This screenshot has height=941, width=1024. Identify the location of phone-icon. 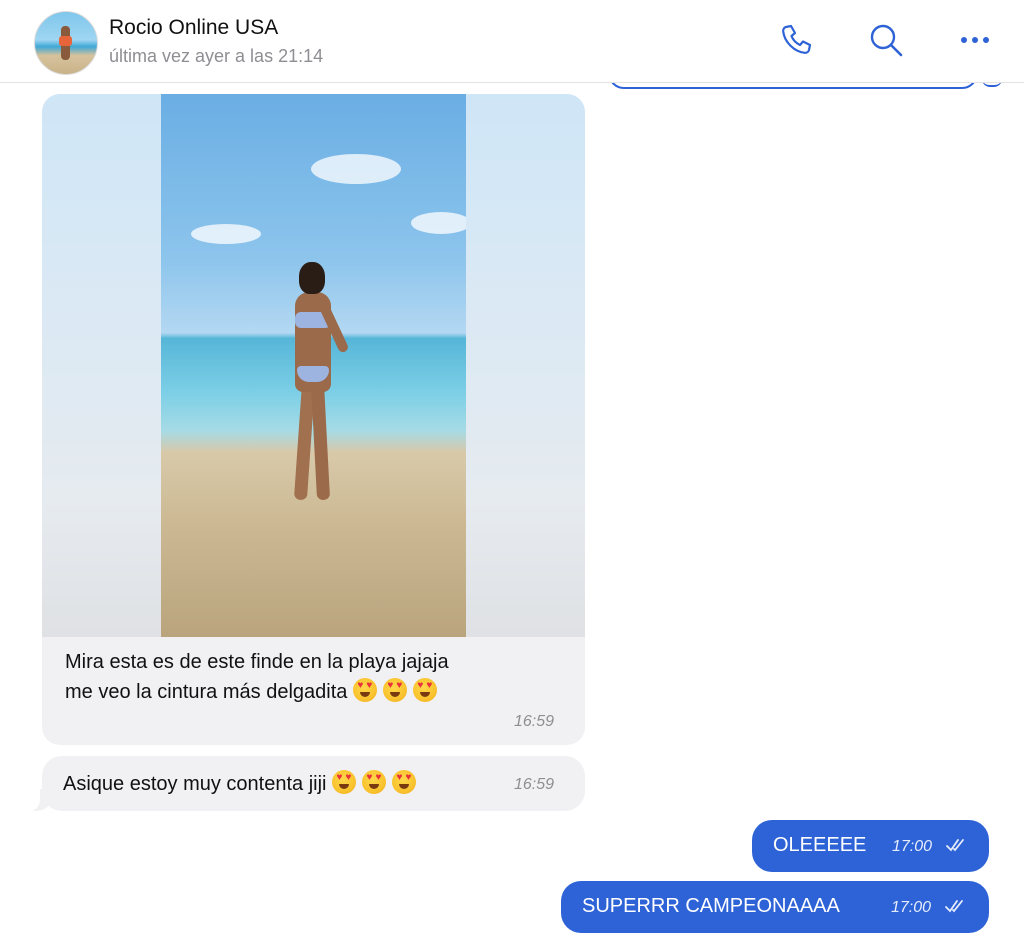
(797, 39).